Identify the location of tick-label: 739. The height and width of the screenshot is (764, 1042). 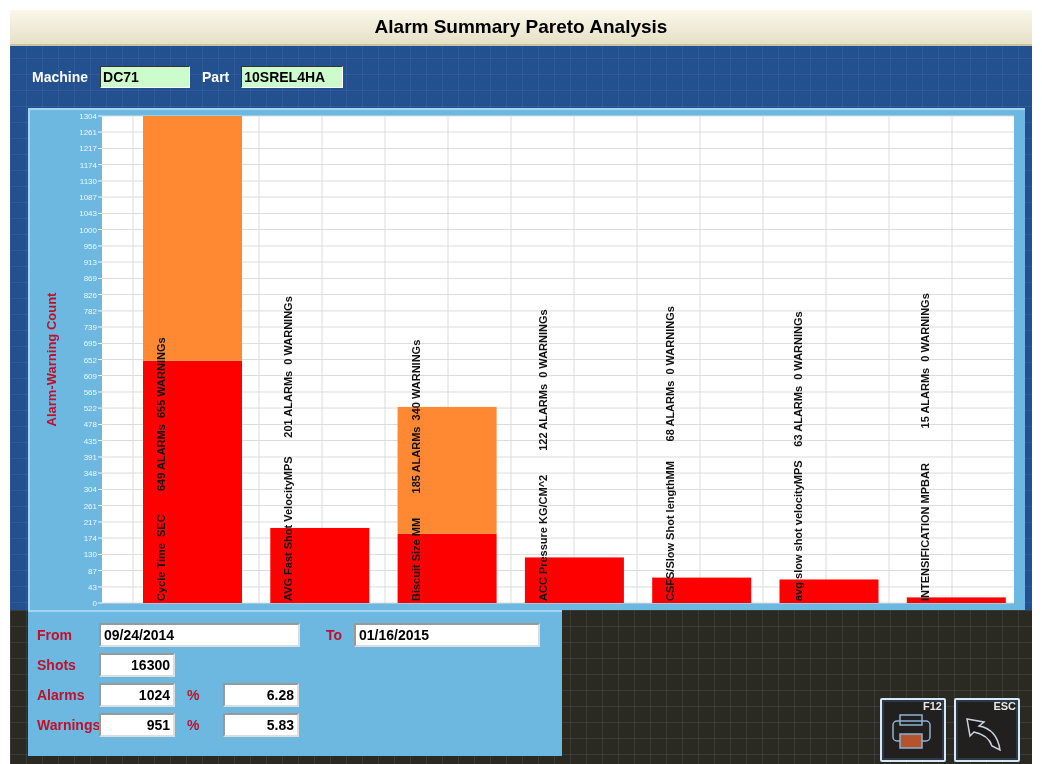
(90, 327).